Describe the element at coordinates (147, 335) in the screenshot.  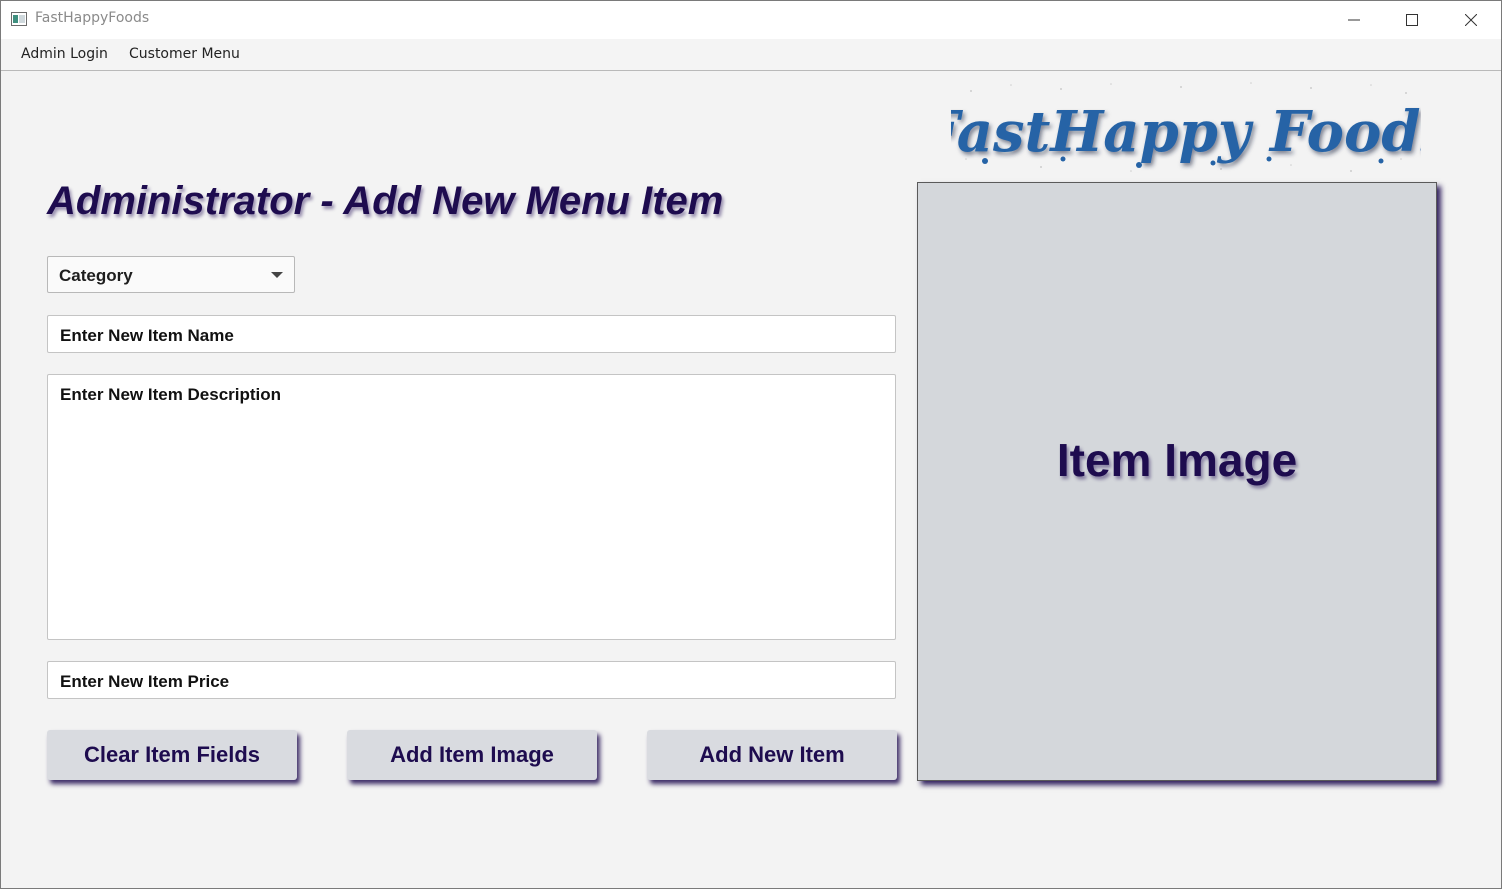
I see `item-name-text: Enter New Item Name` at that location.